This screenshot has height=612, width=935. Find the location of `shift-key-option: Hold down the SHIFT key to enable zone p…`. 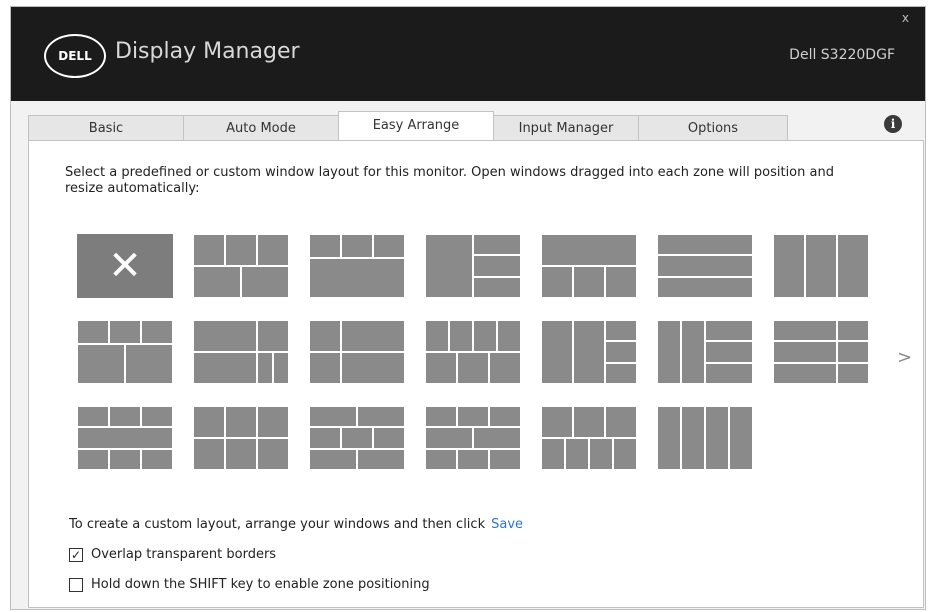

shift-key-option: Hold down the SHIFT key to enable zone p… is located at coordinates (249, 584).